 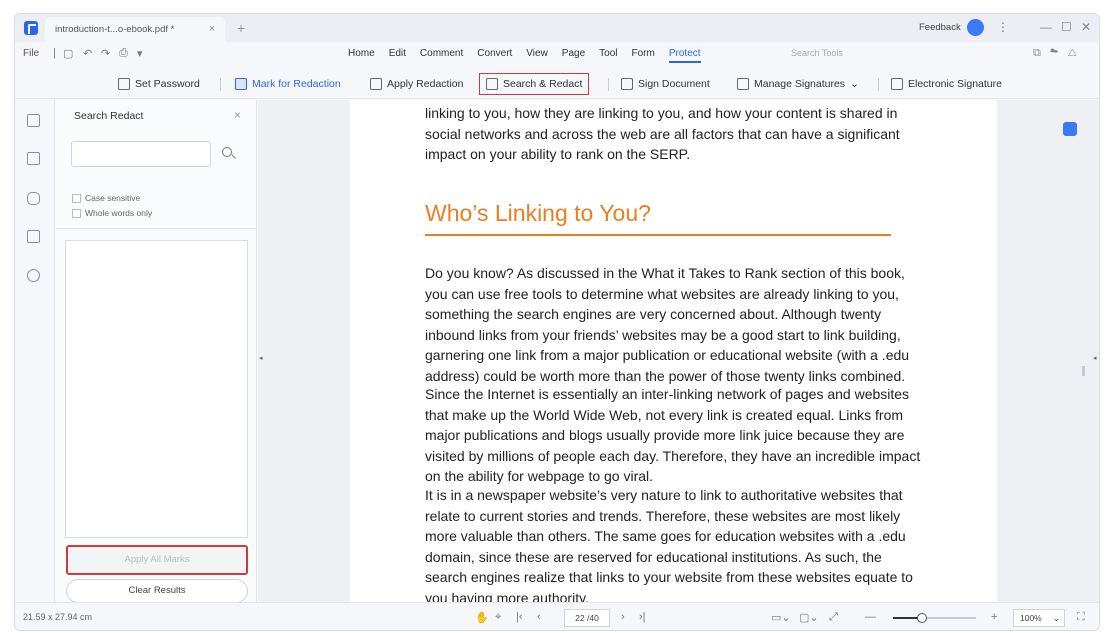 What do you see at coordinates (167, 84) in the screenshot?
I see `set-password-label: Set Password` at bounding box center [167, 84].